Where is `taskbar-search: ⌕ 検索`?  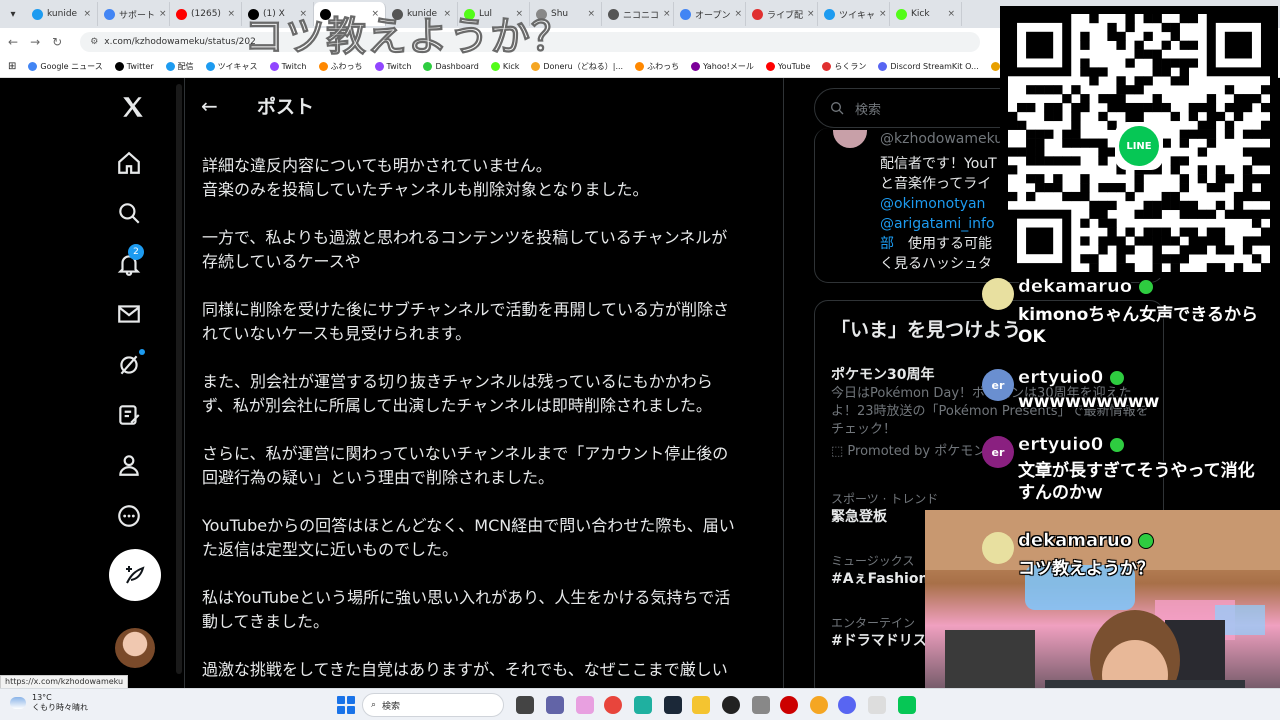 taskbar-search: ⌕ 検索 is located at coordinates (433, 705).